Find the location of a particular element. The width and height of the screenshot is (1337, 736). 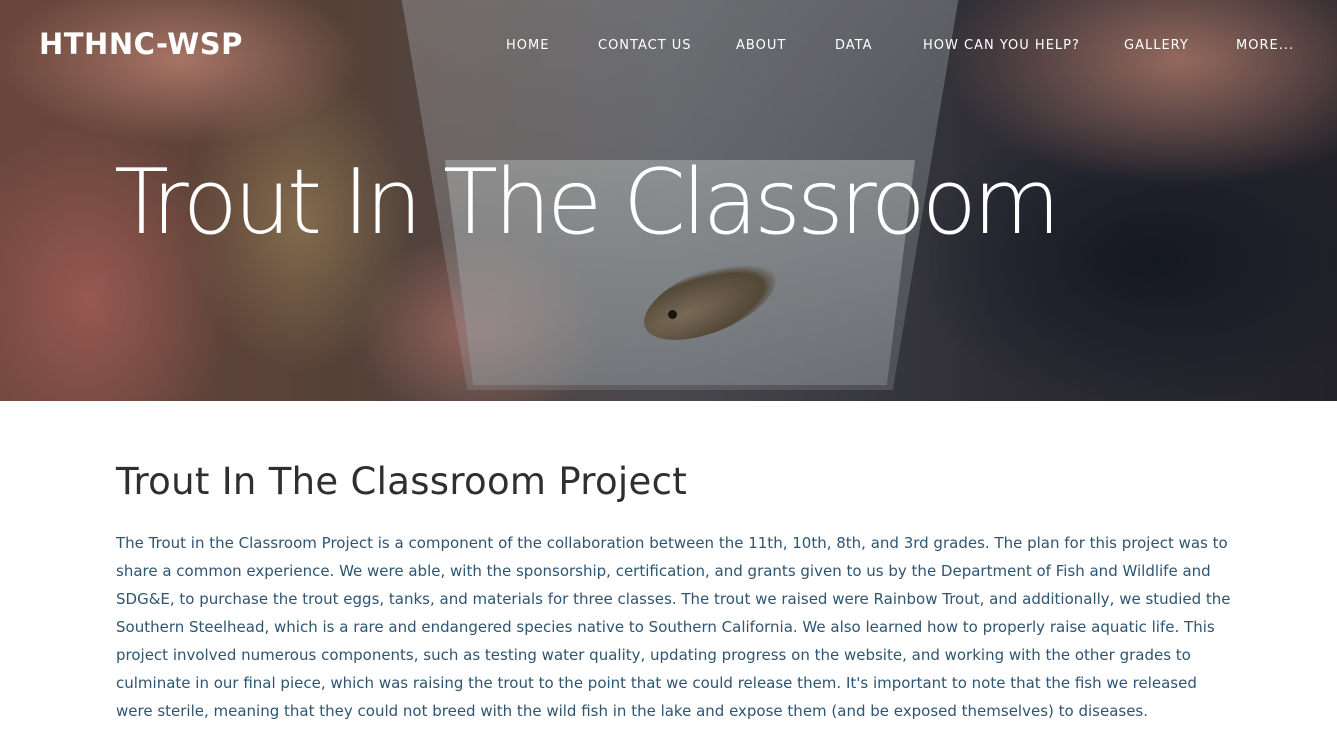

nav-item-home: HOME is located at coordinates (527, 45).